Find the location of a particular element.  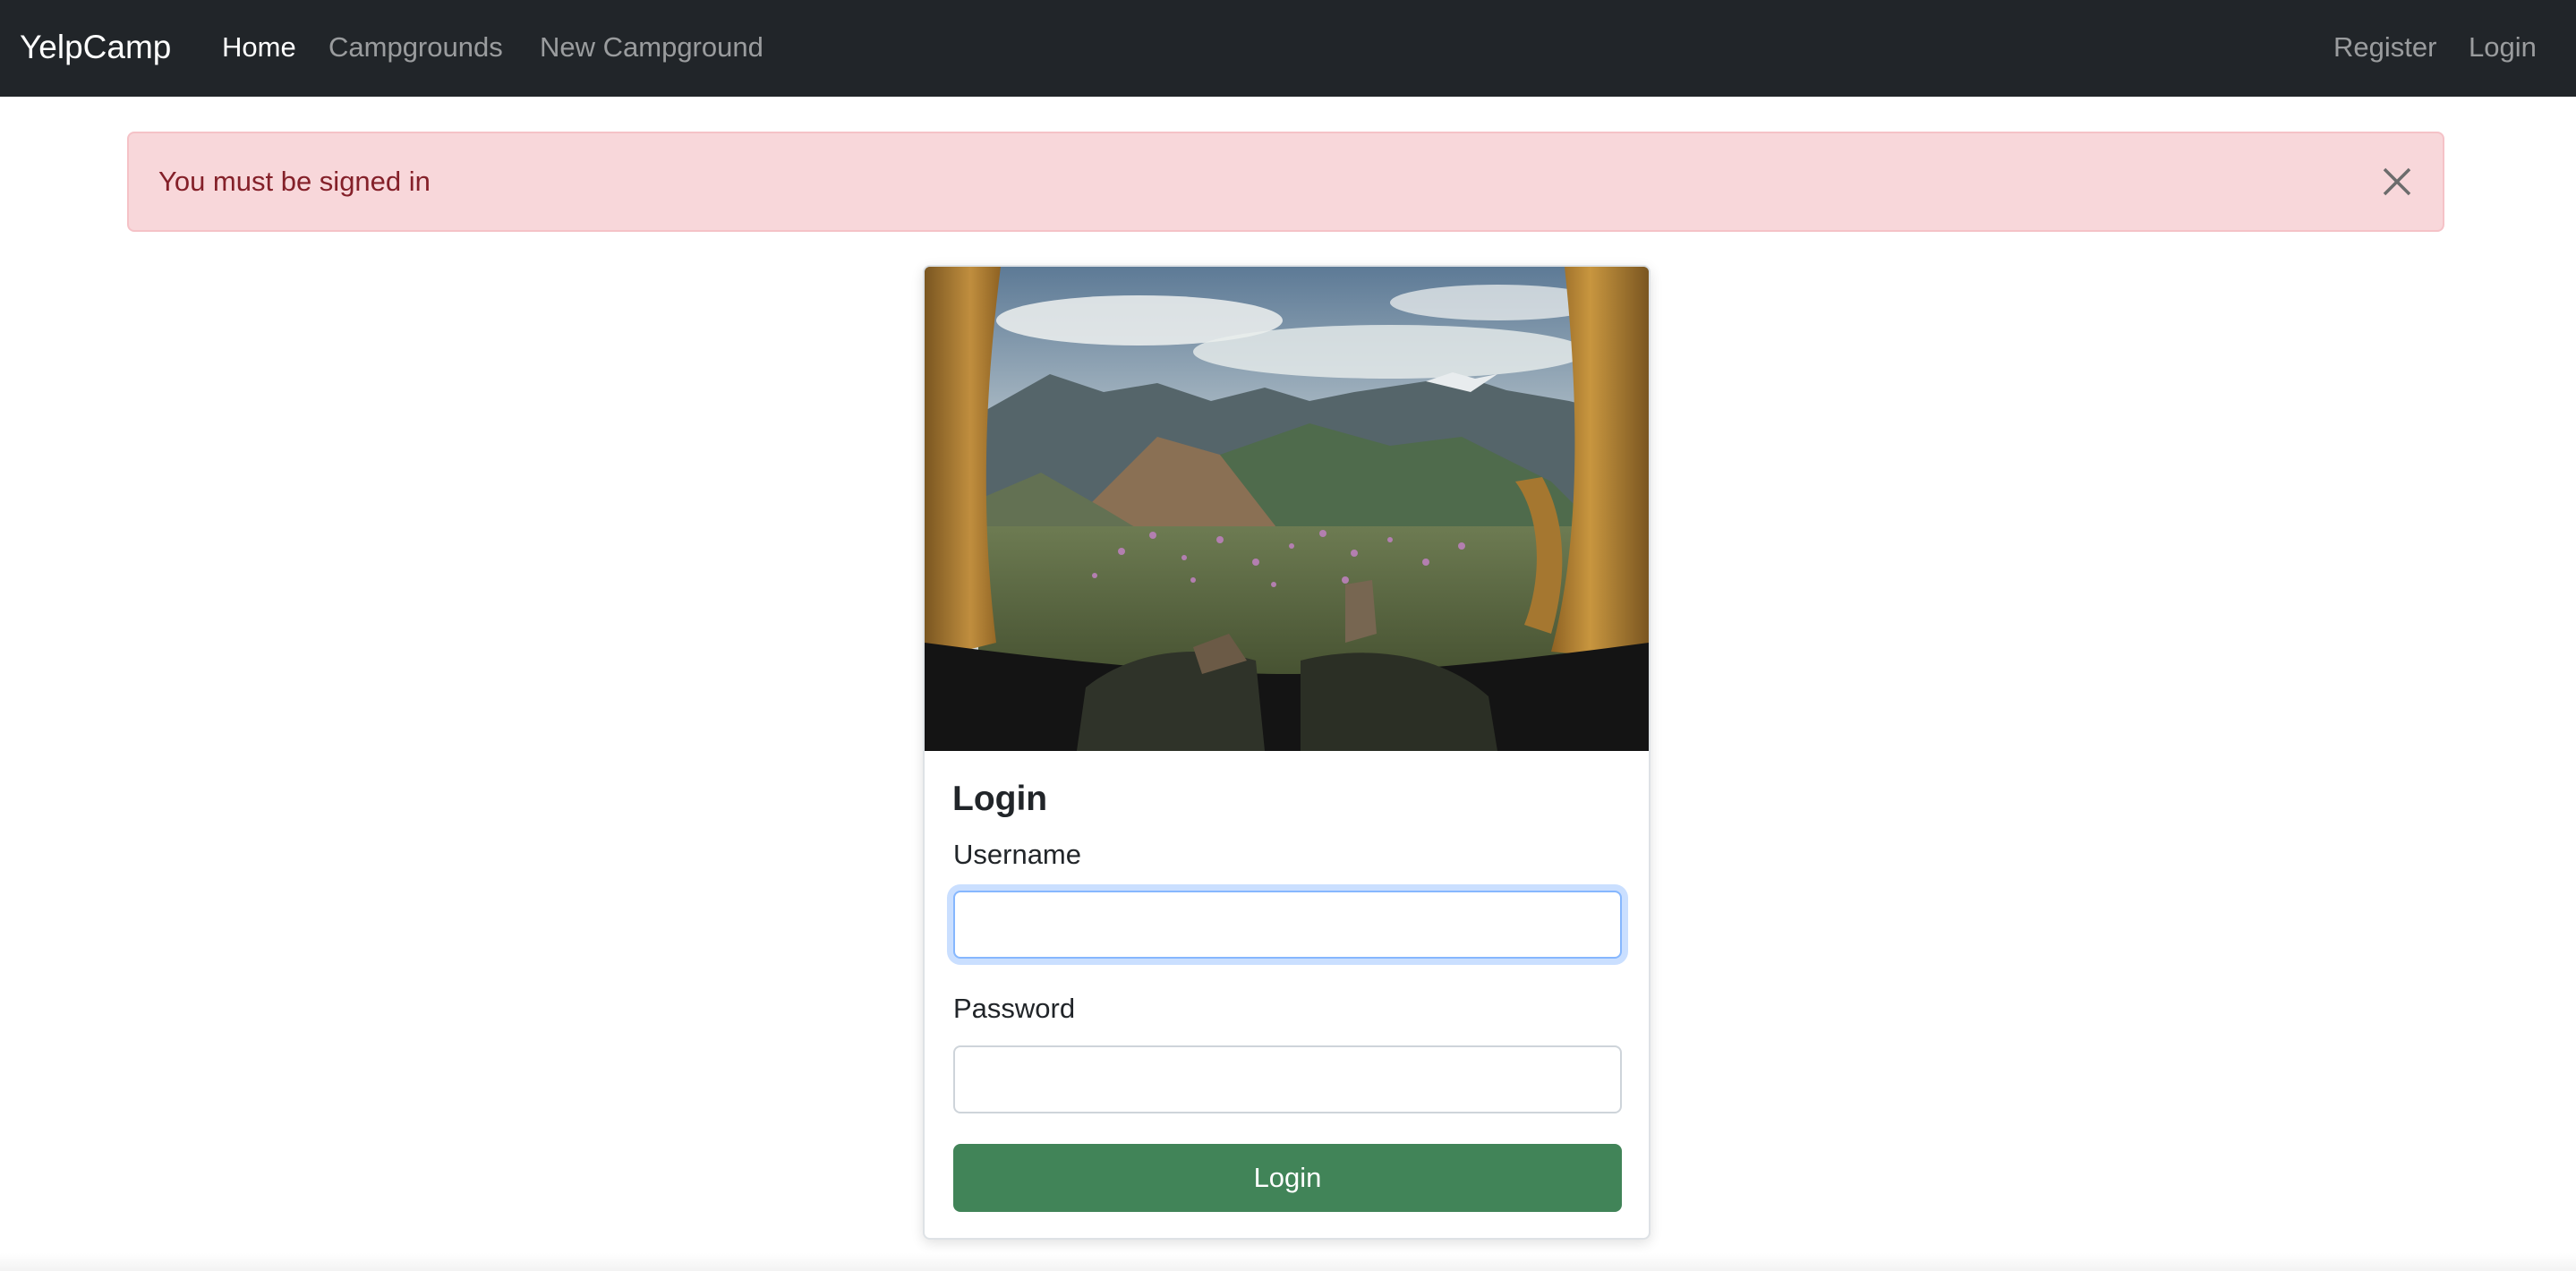

page-bottom-edge is located at coordinates (1288, 1262).